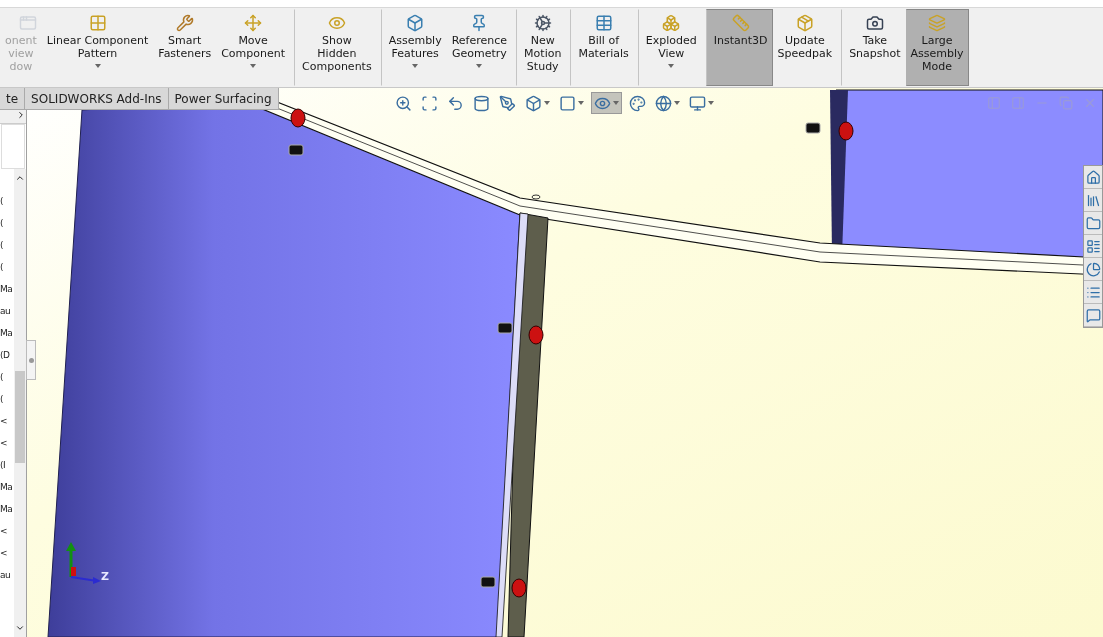 This screenshot has height=637, width=1103. What do you see at coordinates (253, 47) in the screenshot?
I see `ribbon-button: Move Component` at bounding box center [253, 47].